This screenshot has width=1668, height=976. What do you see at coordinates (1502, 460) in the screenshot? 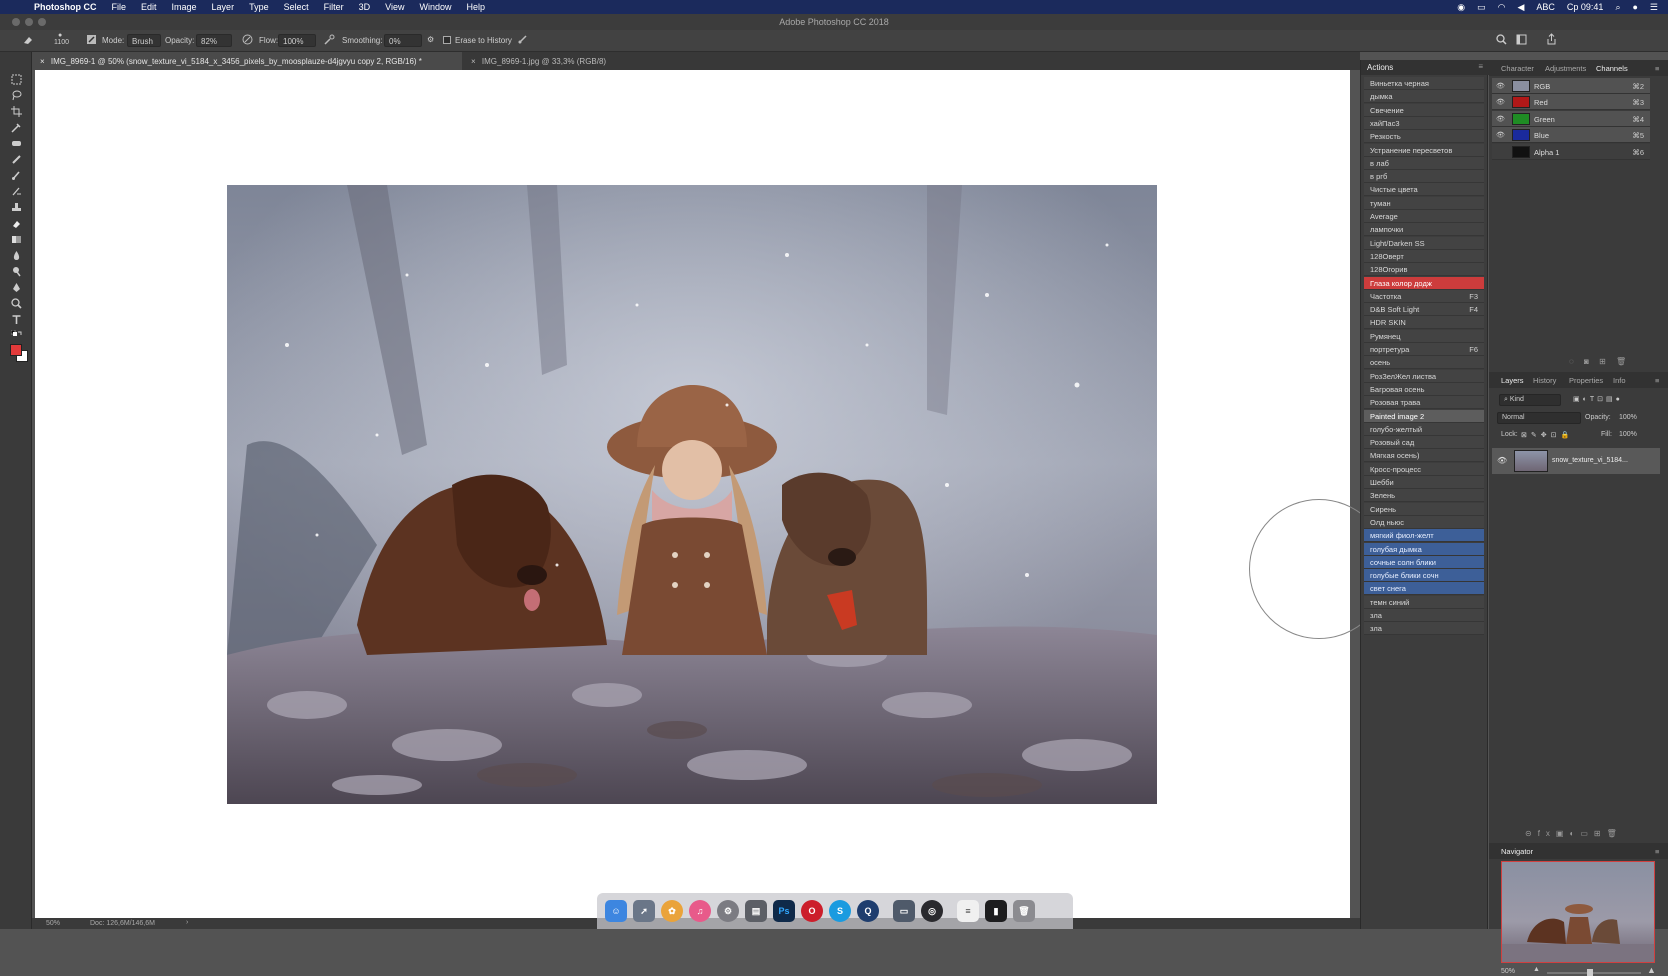
I see `layer-visibility-eye-icon: 👁` at bounding box center [1502, 460].